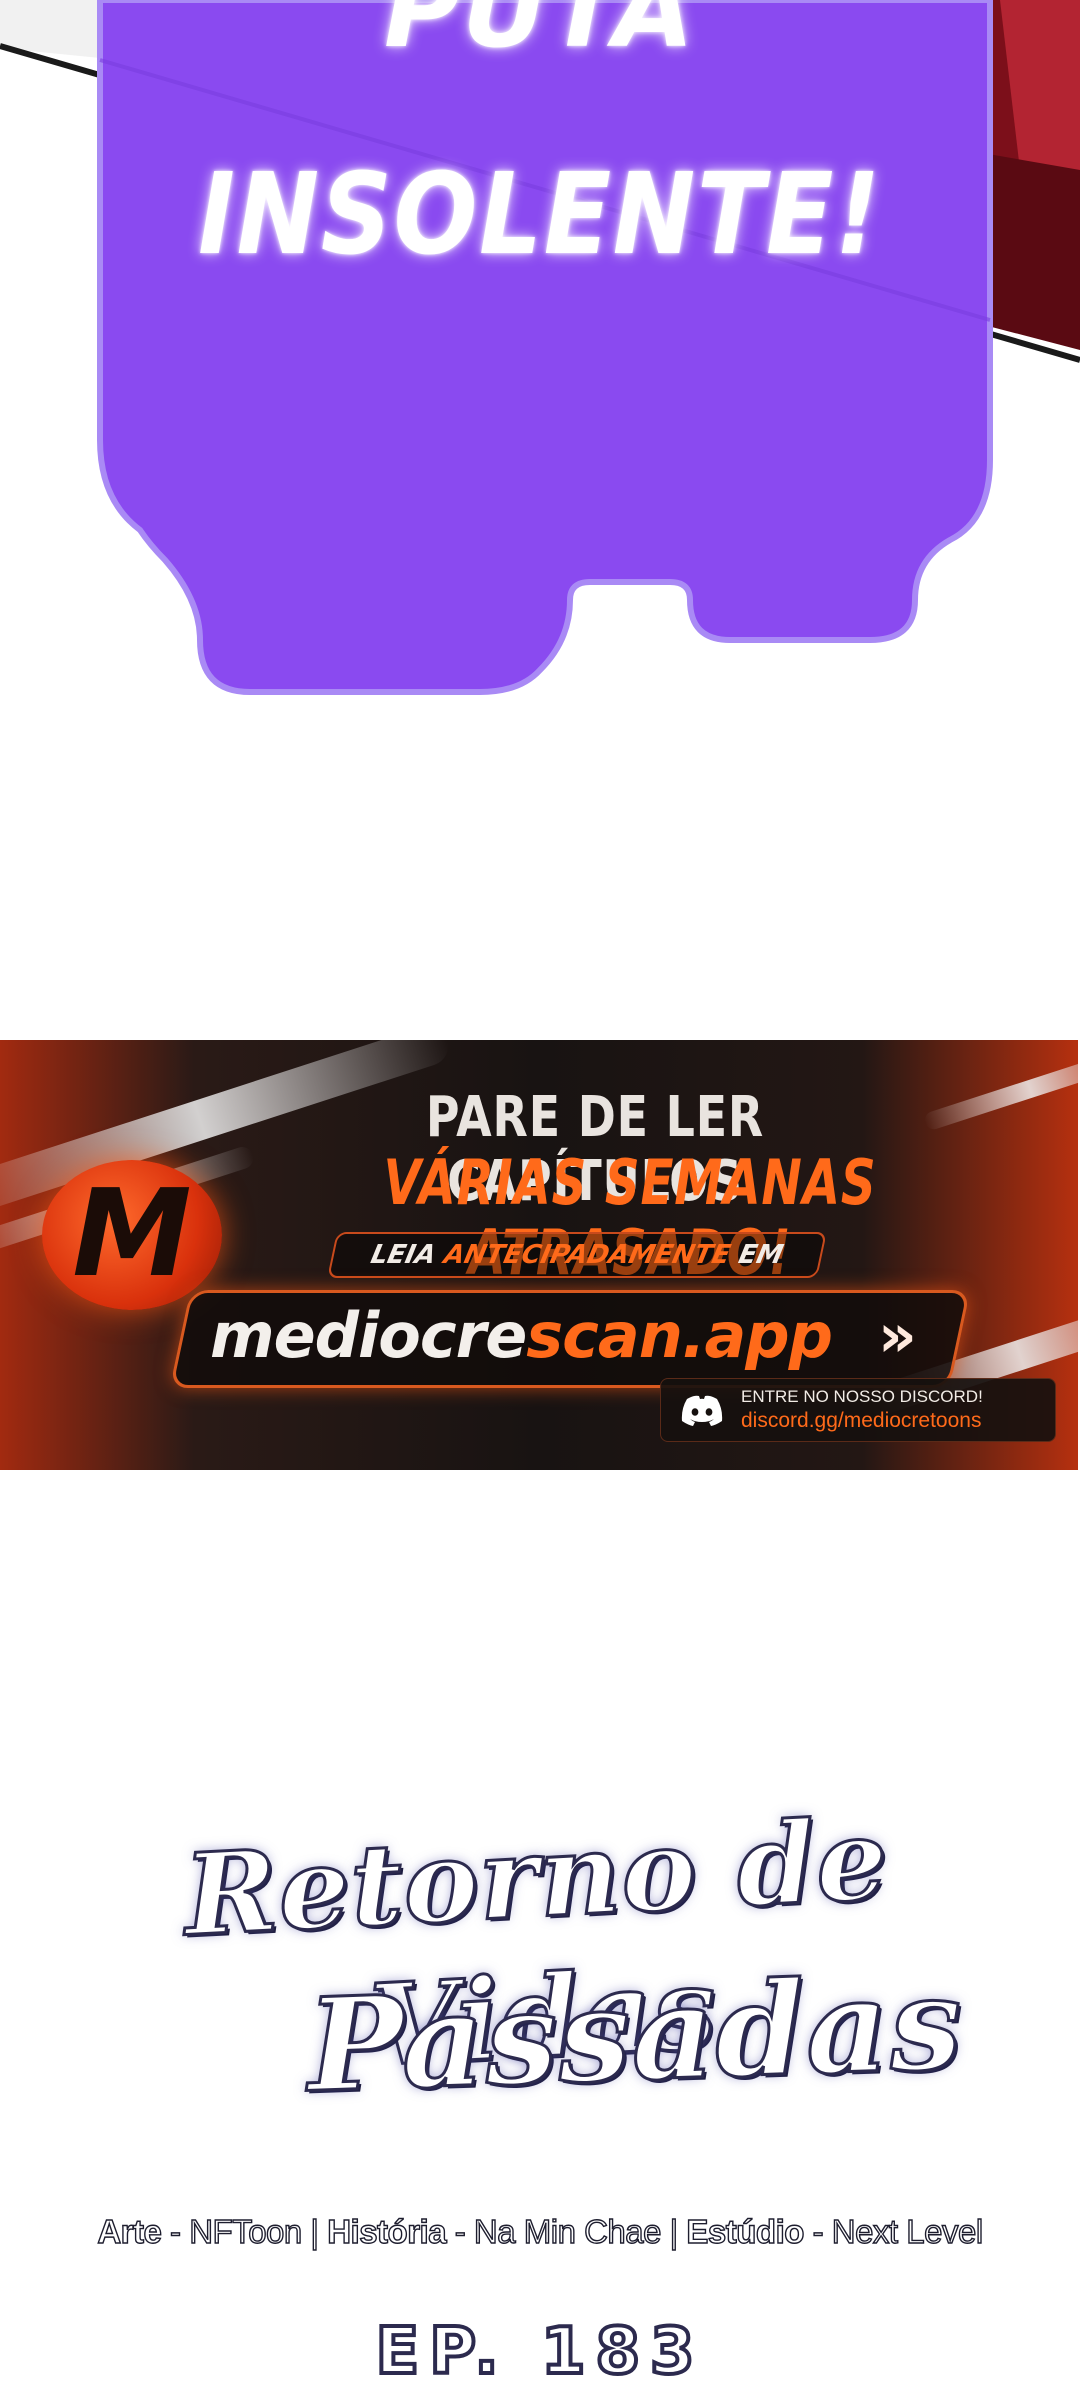  Describe the element at coordinates (760, 1255) in the screenshot. I see `lead-suffix: EM` at that location.